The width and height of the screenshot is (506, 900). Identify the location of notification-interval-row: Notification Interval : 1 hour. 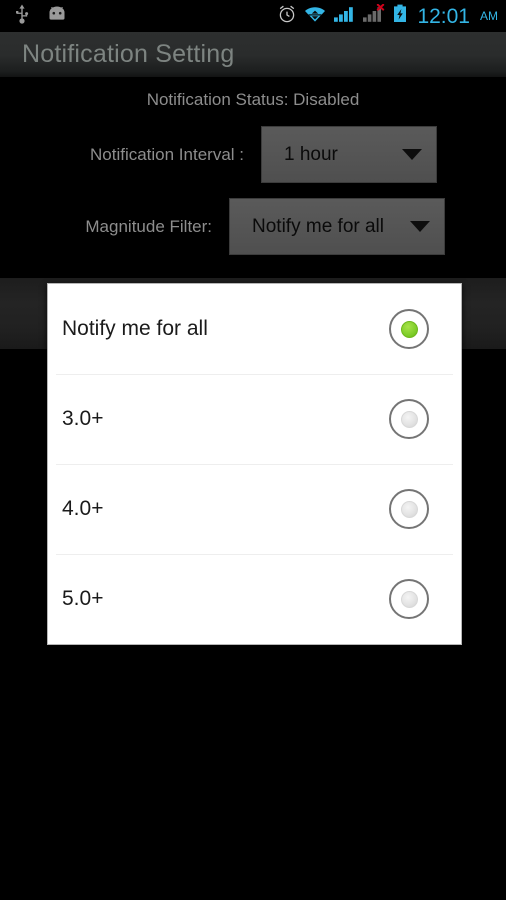
(218, 154).